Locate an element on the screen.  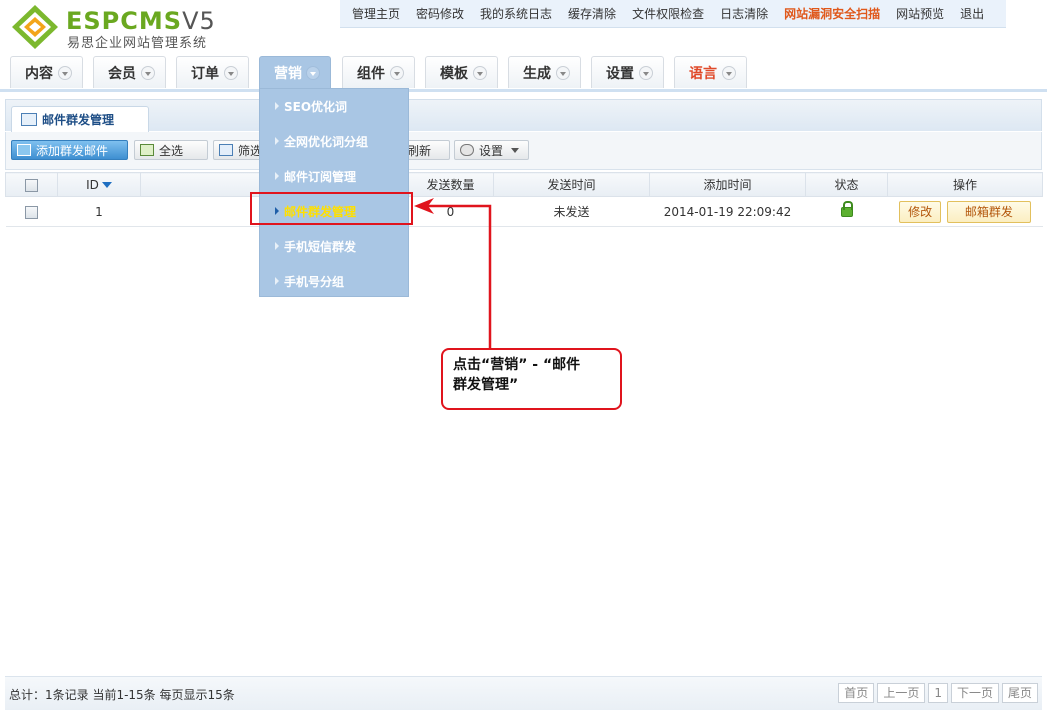
row-checkbox is located at coordinates (31, 212).